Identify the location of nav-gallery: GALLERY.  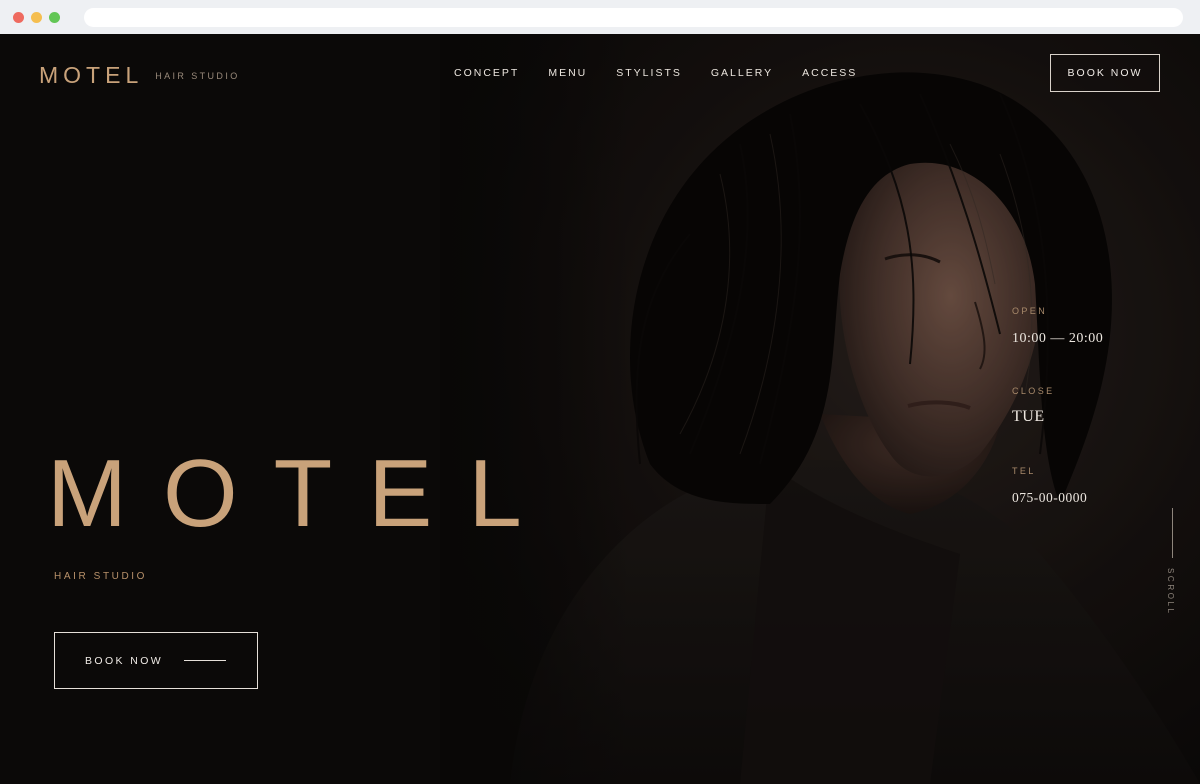
(742, 73).